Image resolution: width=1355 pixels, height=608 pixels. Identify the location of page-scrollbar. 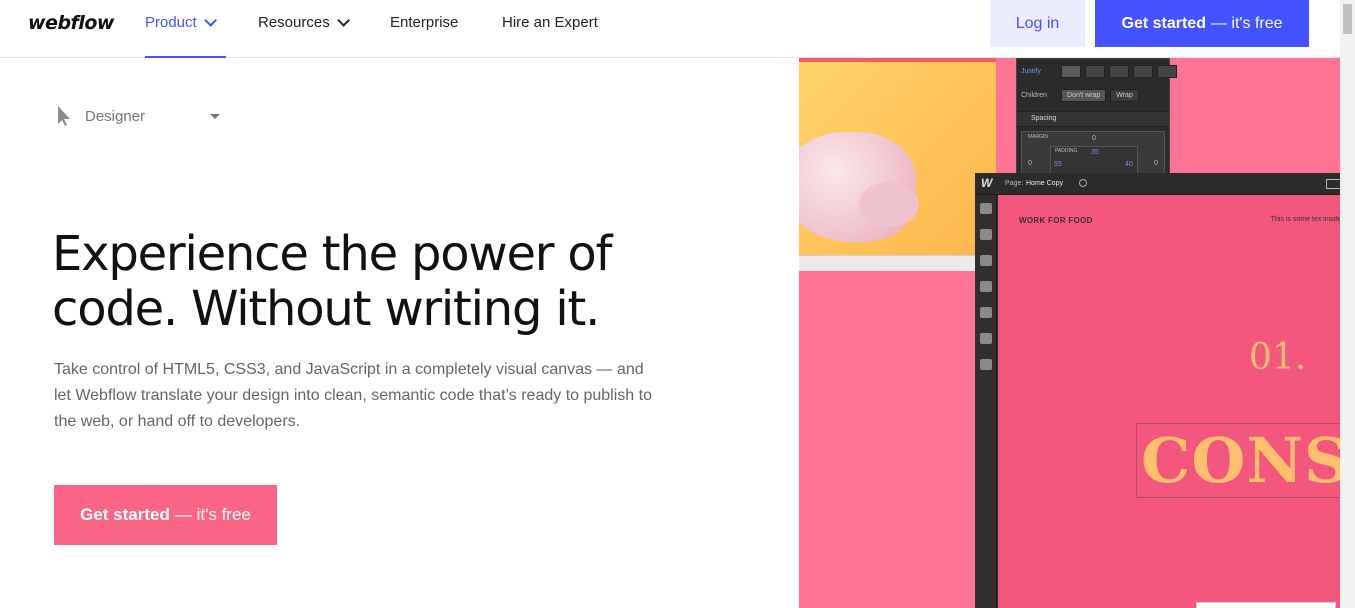
(1347, 304).